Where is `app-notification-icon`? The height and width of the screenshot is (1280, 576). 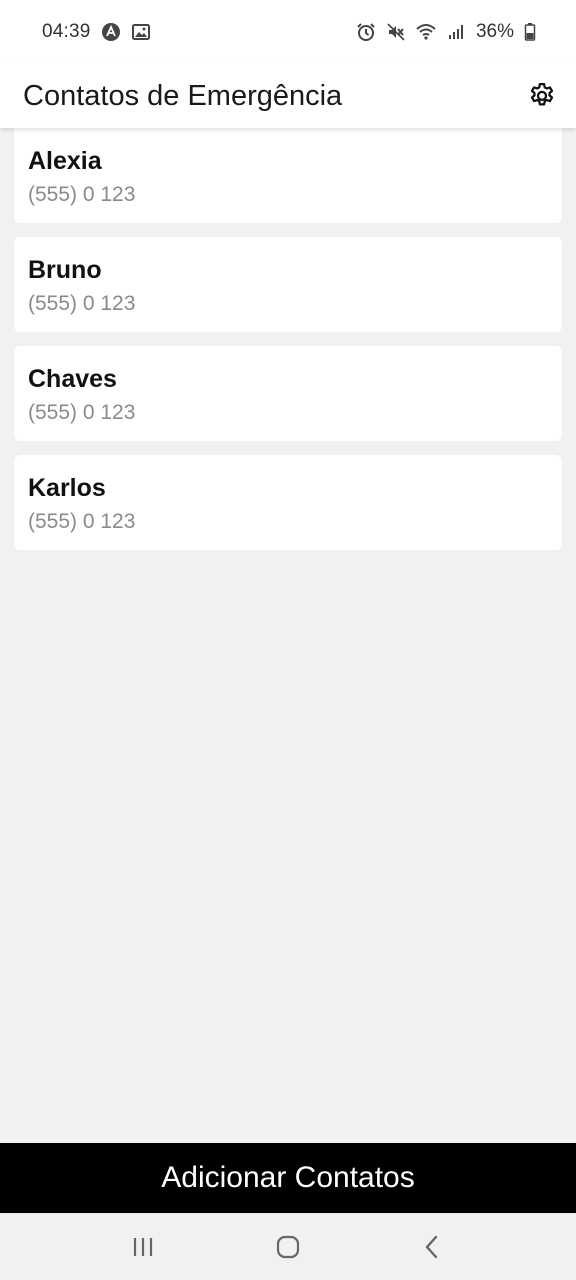
app-notification-icon is located at coordinates (111, 32).